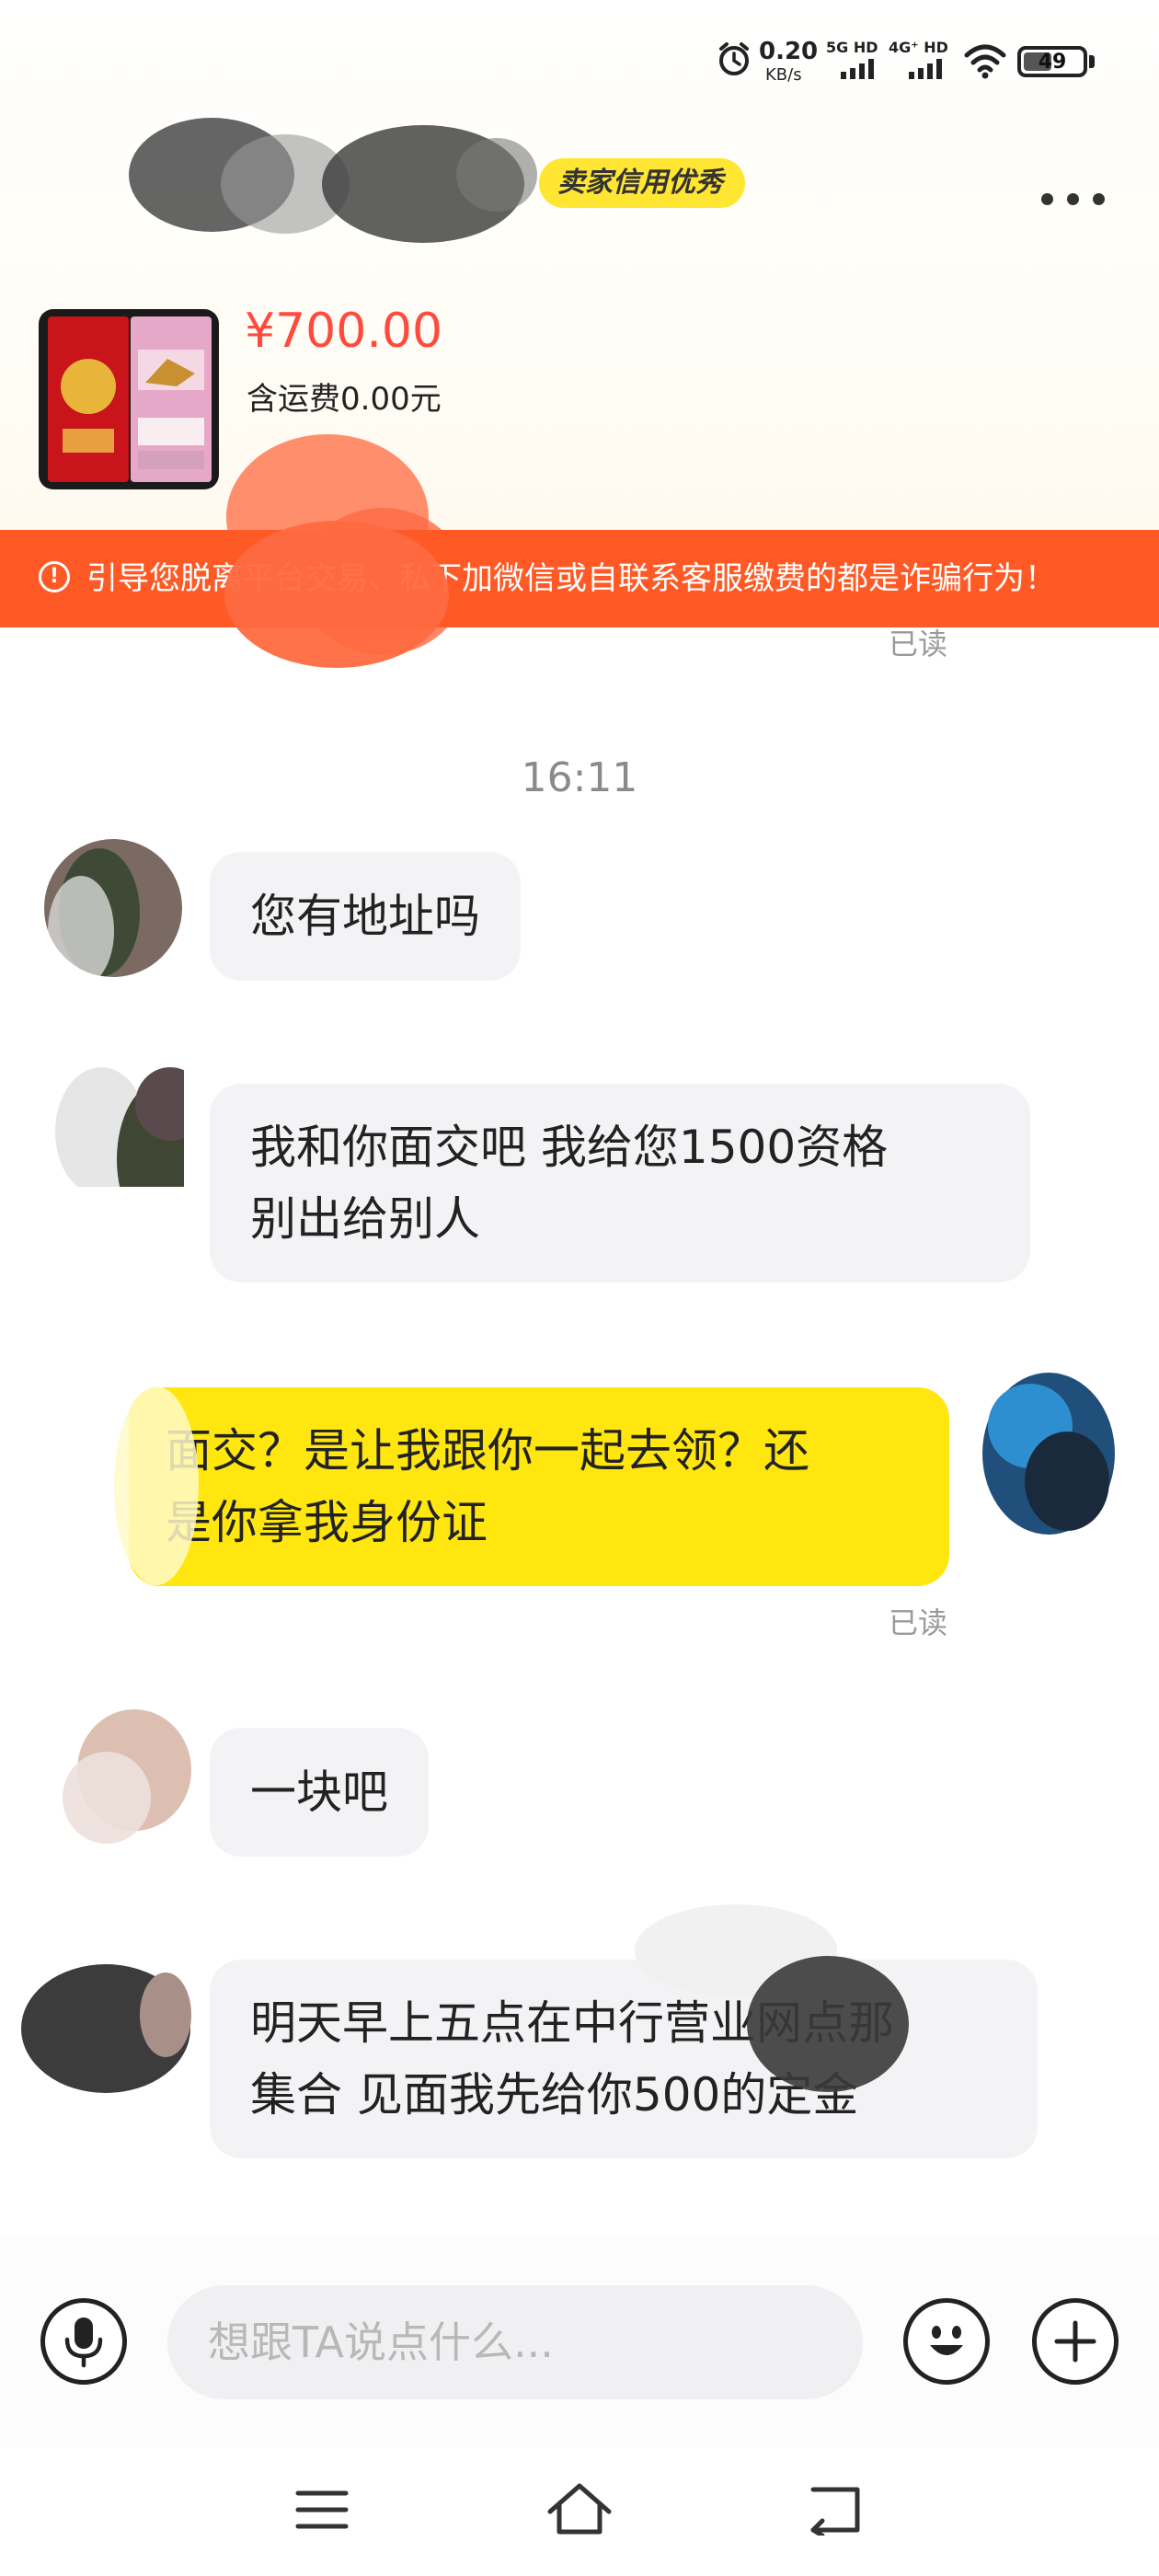  Describe the element at coordinates (985, 61) in the screenshot. I see `wifi-icon` at that location.